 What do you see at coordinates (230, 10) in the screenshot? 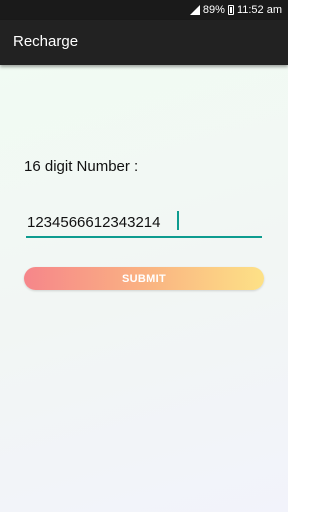
I see `battery-icon` at bounding box center [230, 10].